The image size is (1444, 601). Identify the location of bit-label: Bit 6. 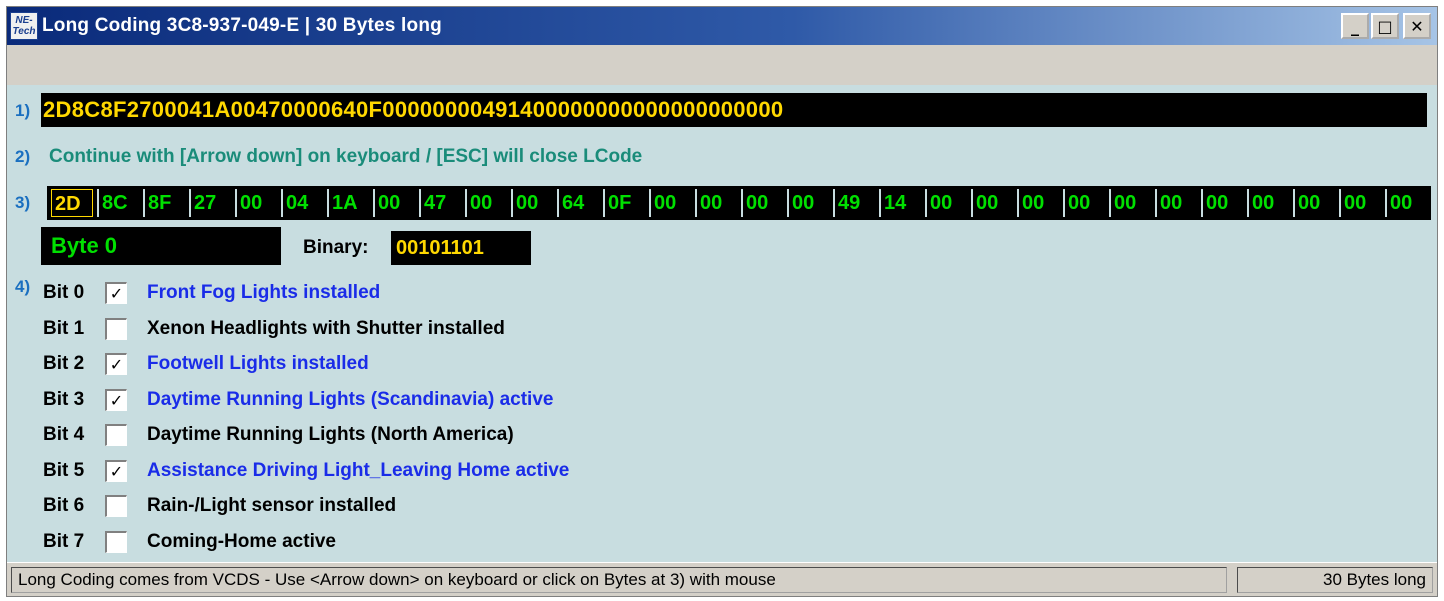
(64, 505).